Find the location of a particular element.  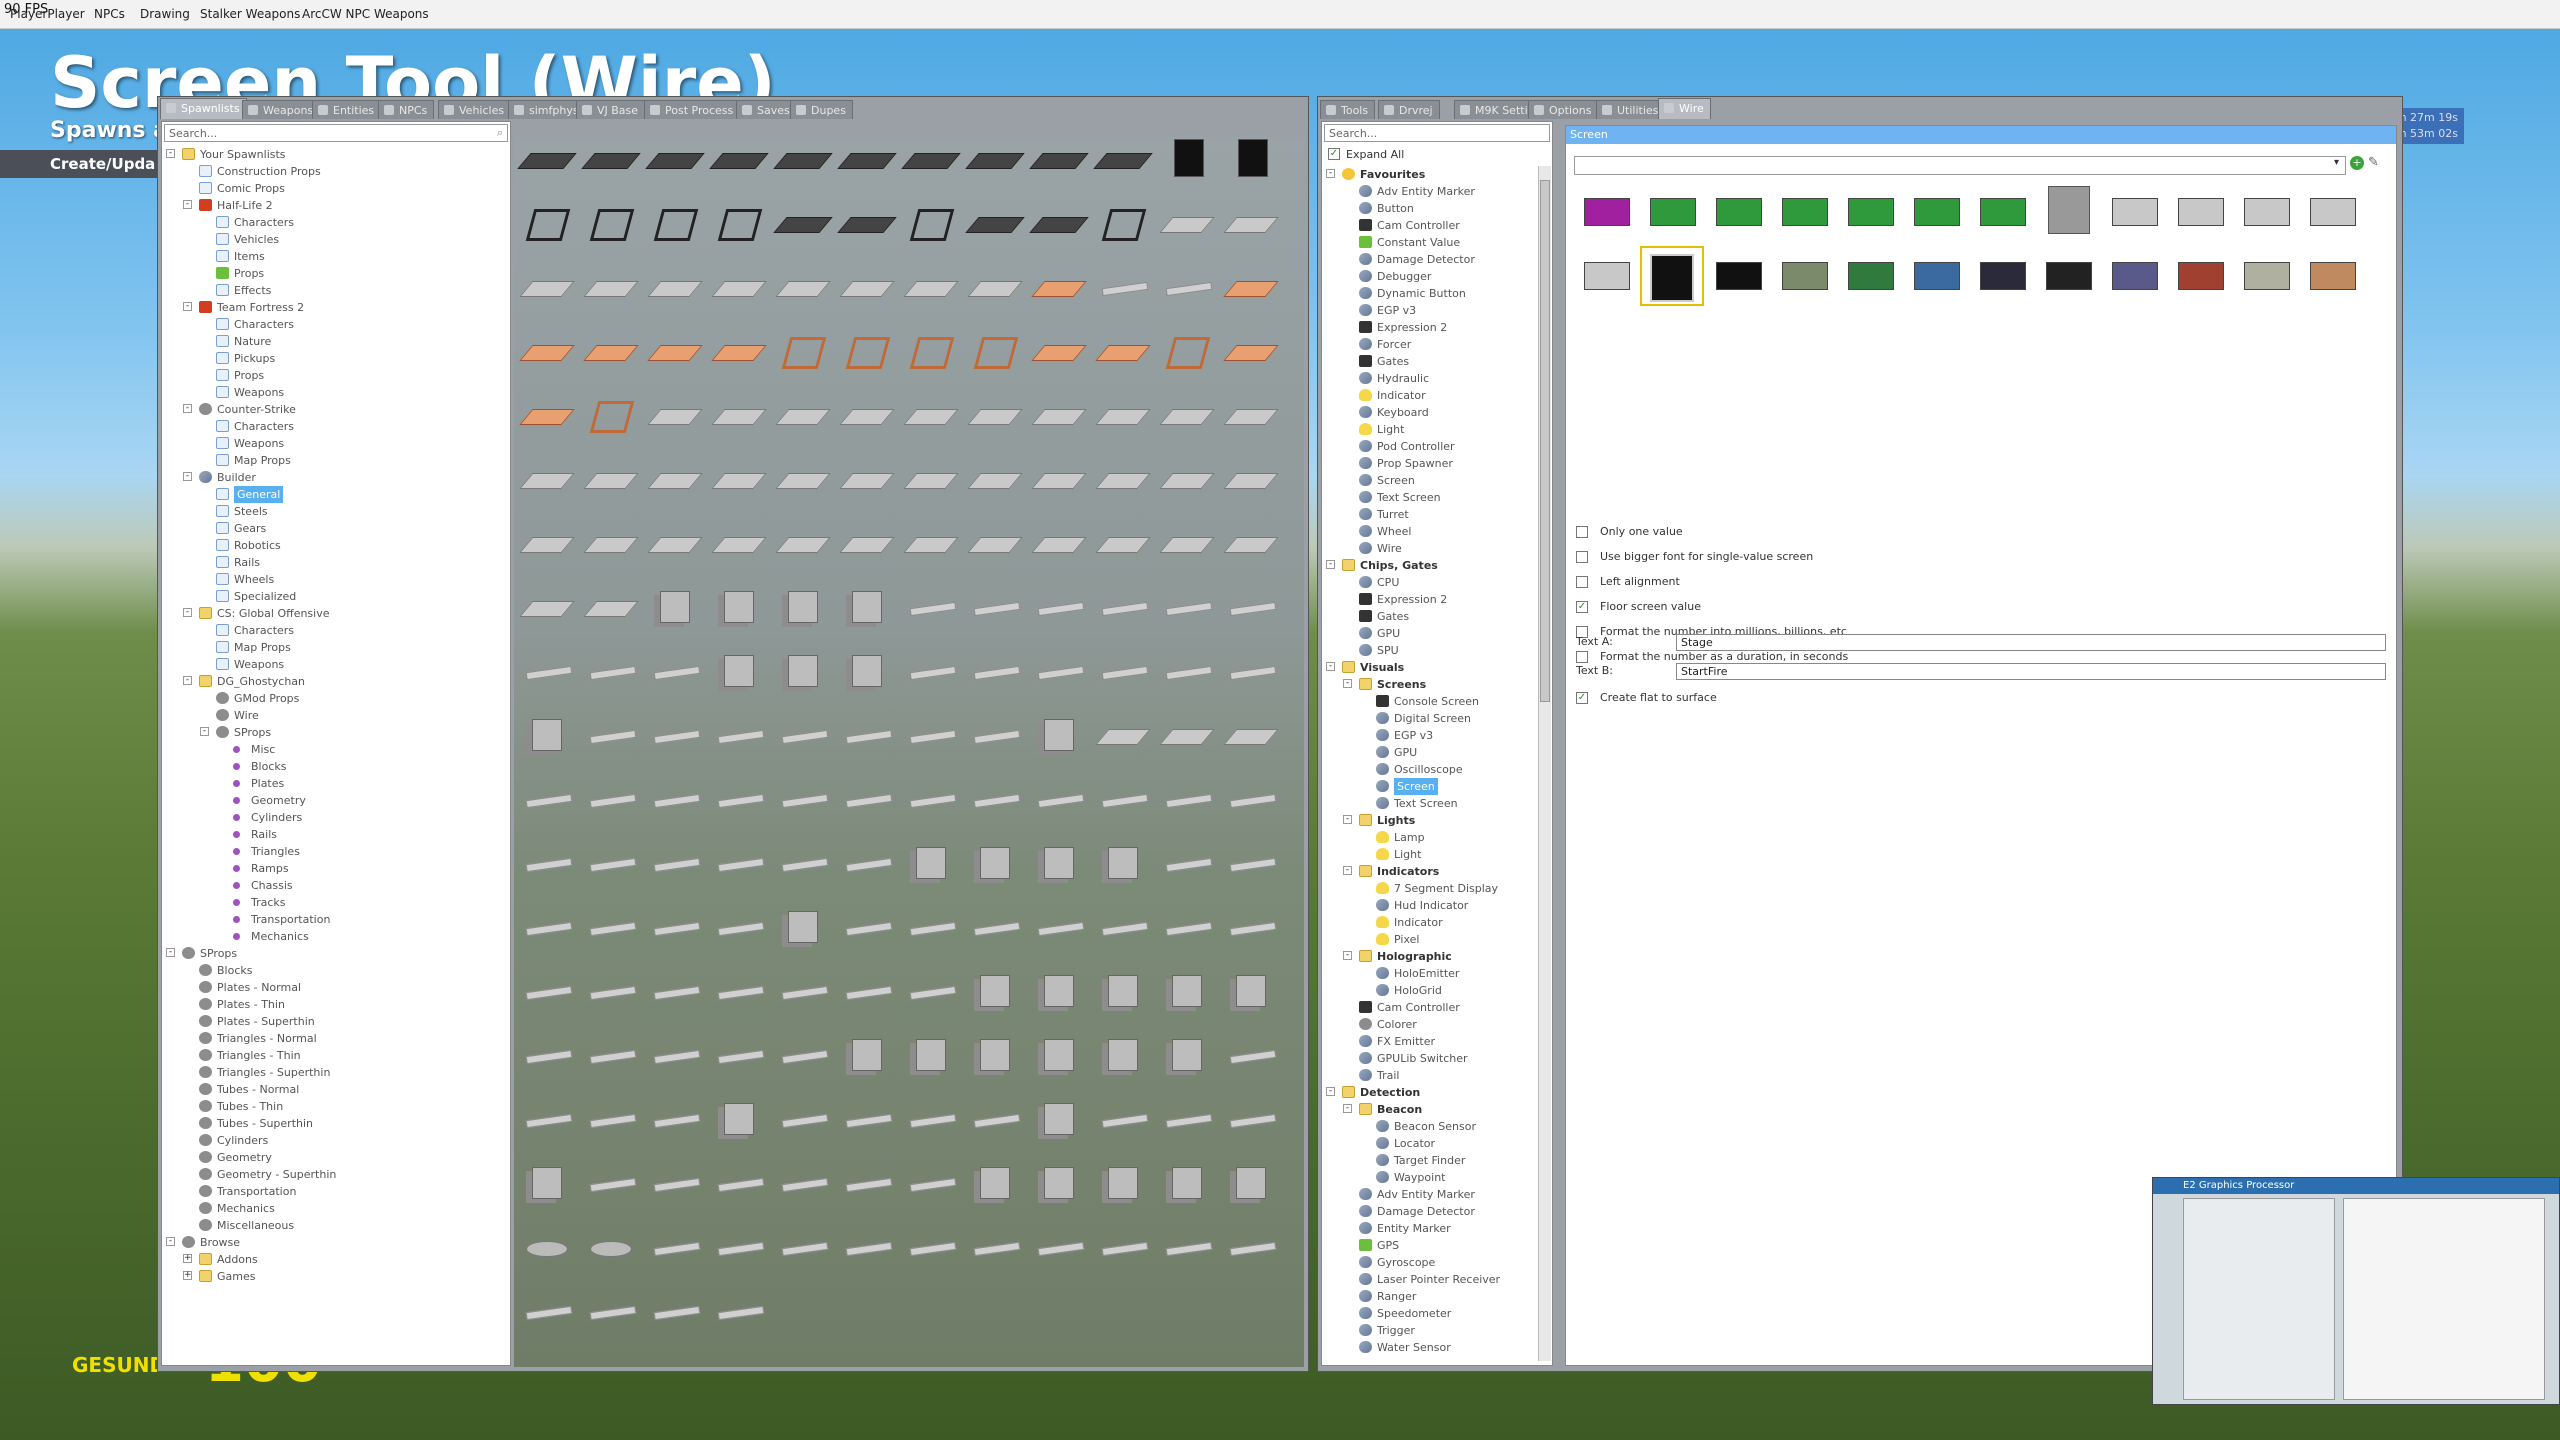

tree-node: - Lights is located at coordinates (1431, 820).